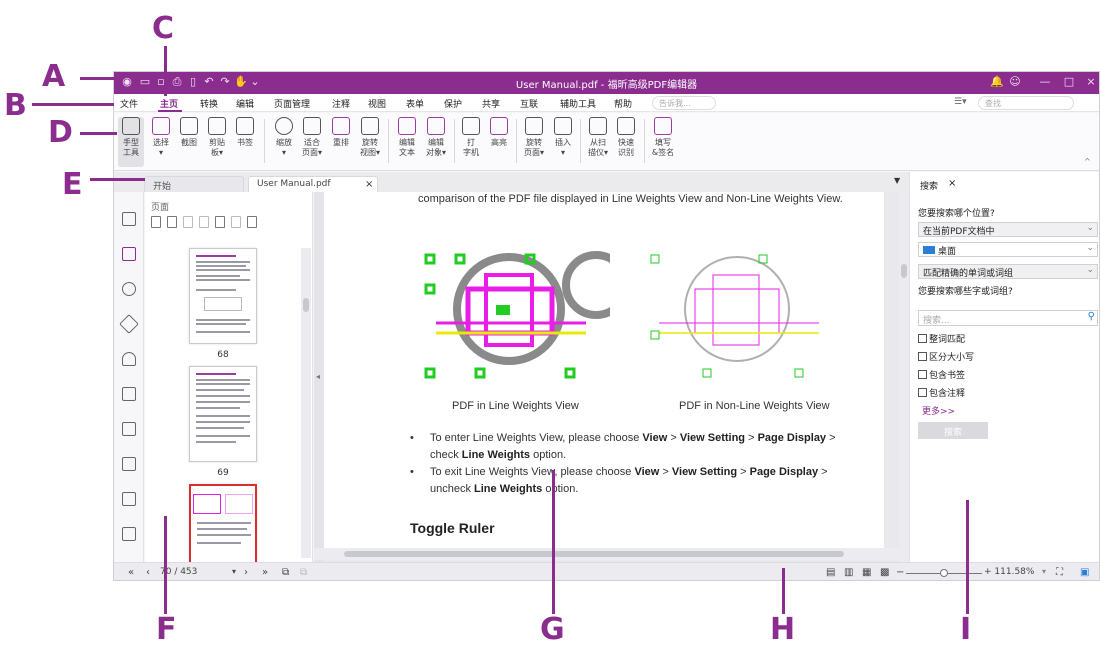 The height and width of the screenshot is (648, 1100). What do you see at coordinates (1084, 572) in the screenshot?
I see `read-mode-icon: ▣` at bounding box center [1084, 572].